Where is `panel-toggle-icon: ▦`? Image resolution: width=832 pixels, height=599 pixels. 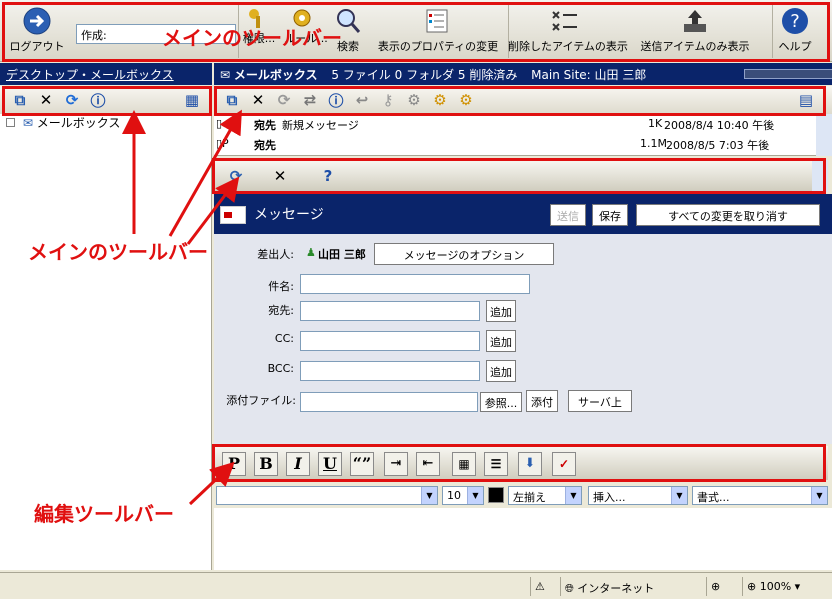
panel-toggle-icon: ▦ is located at coordinates (192, 100).